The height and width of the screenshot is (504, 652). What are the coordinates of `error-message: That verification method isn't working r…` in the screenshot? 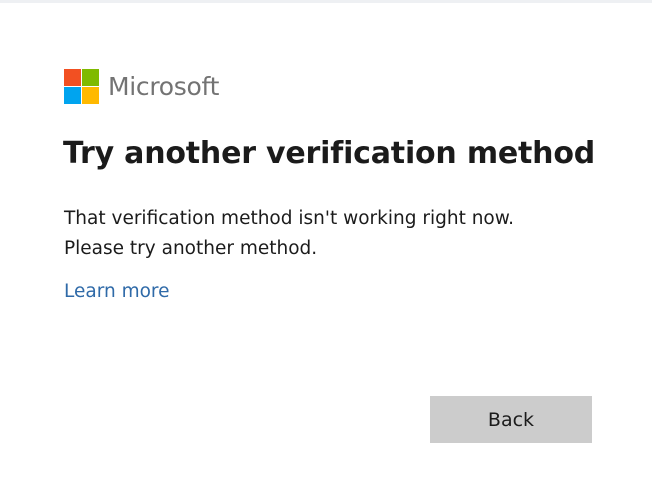 It's located at (334, 234).